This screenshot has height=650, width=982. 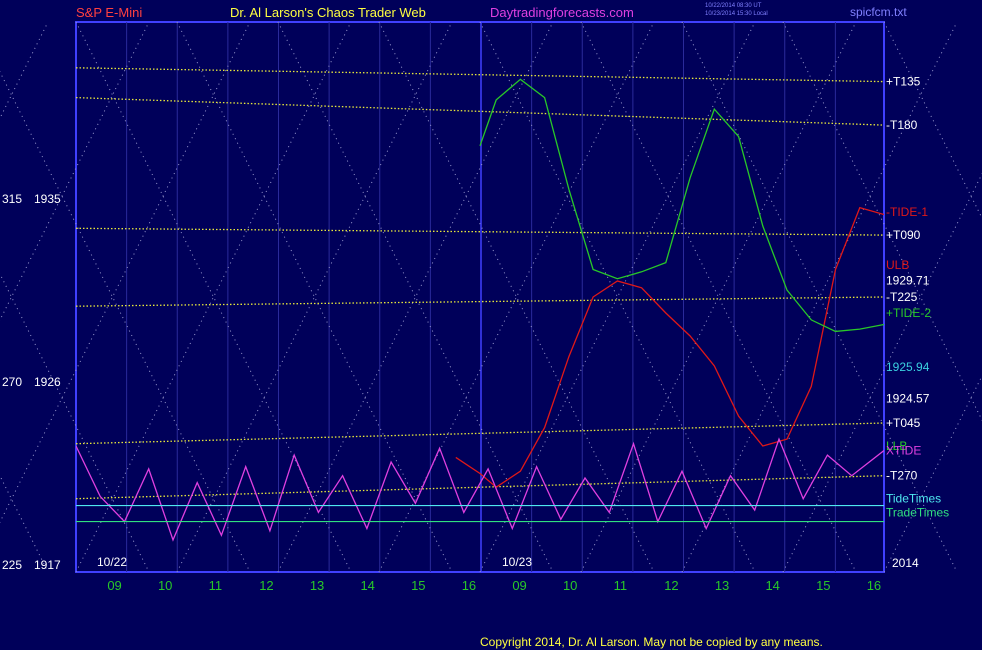 I want to click on right-label: ULB, so click(x=897, y=265).